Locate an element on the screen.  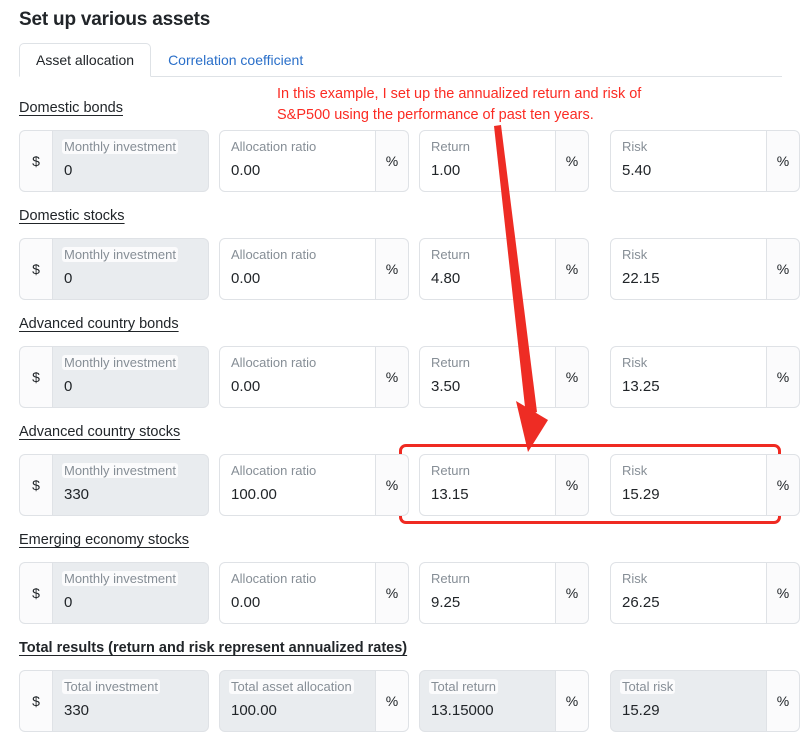
section-label-domestic-stocks: Domestic stocks is located at coordinates (72, 216).